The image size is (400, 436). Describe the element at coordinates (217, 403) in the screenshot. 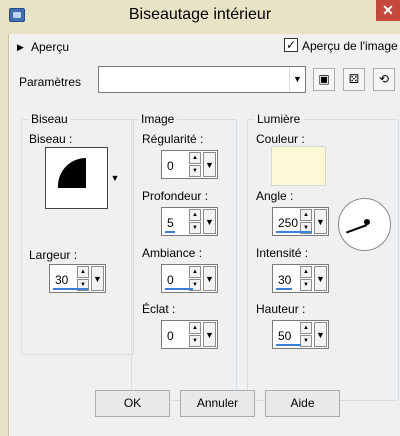

I see `cancel-button: Annuler` at that location.